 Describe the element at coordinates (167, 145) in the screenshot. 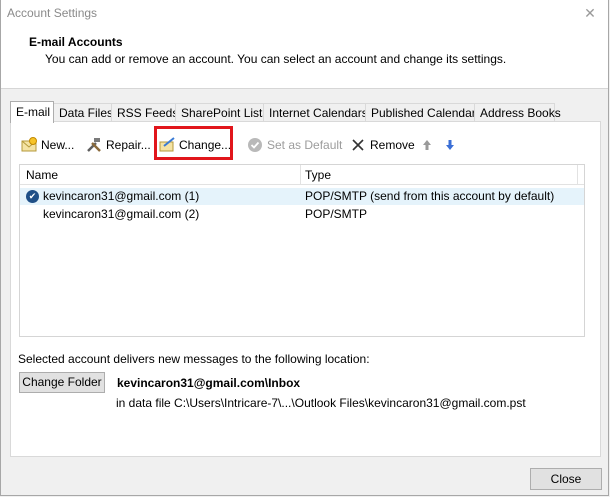

I see `change-account-icon` at that location.